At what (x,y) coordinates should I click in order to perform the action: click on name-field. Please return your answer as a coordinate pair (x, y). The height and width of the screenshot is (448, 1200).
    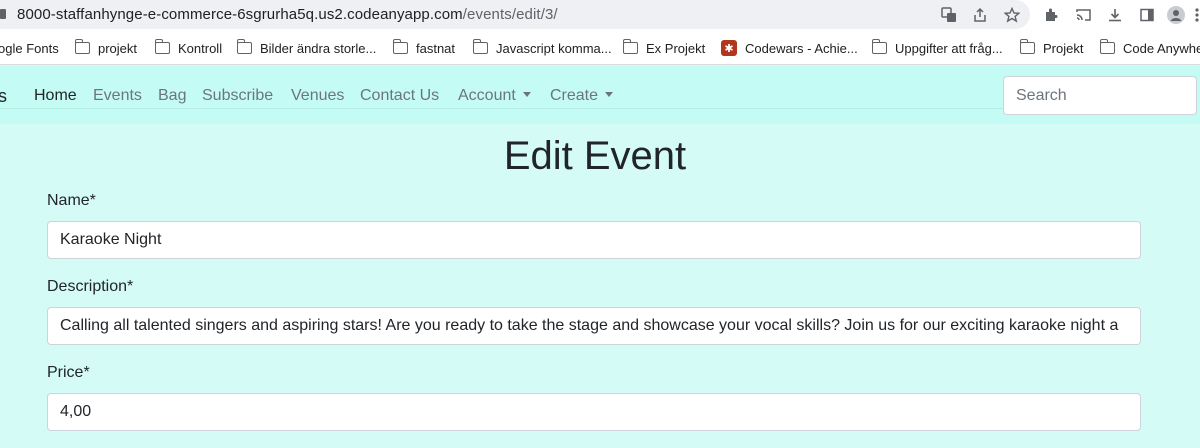
    Looking at the image, I should click on (594, 240).